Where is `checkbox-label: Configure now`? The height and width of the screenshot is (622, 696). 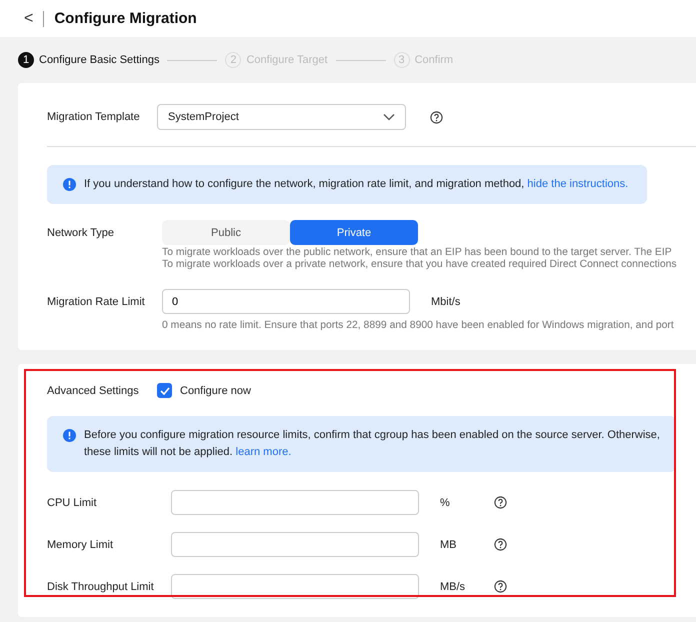
checkbox-label: Configure now is located at coordinates (215, 390).